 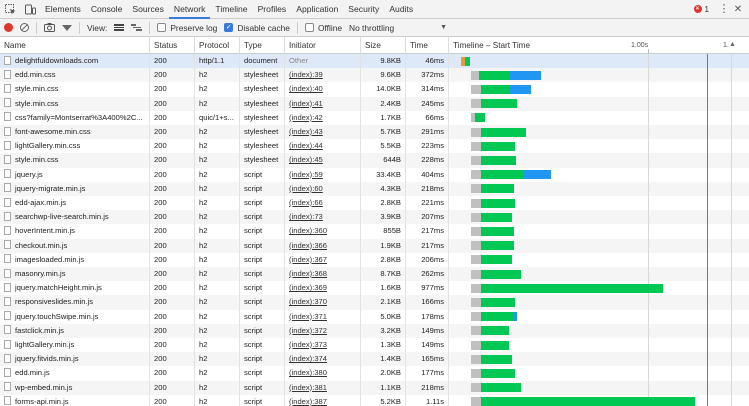 I want to click on cell-initiator: (index):45, so click(x=323, y=160).